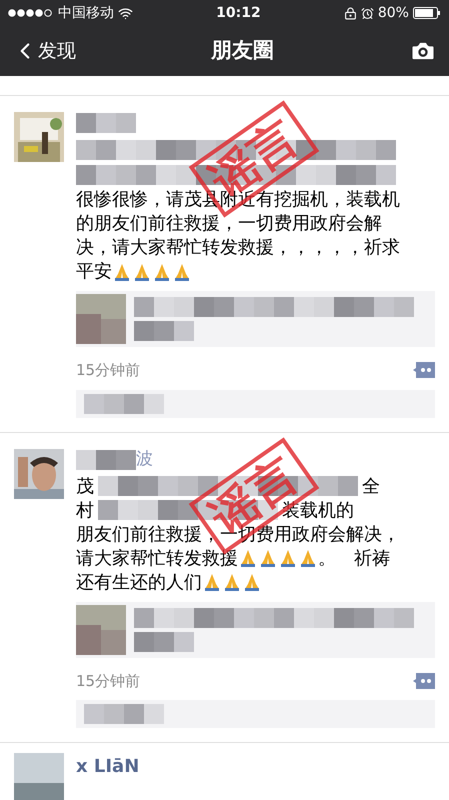  What do you see at coordinates (139, 582) in the screenshot?
I see `post-text: 还有生还的人们` at bounding box center [139, 582].